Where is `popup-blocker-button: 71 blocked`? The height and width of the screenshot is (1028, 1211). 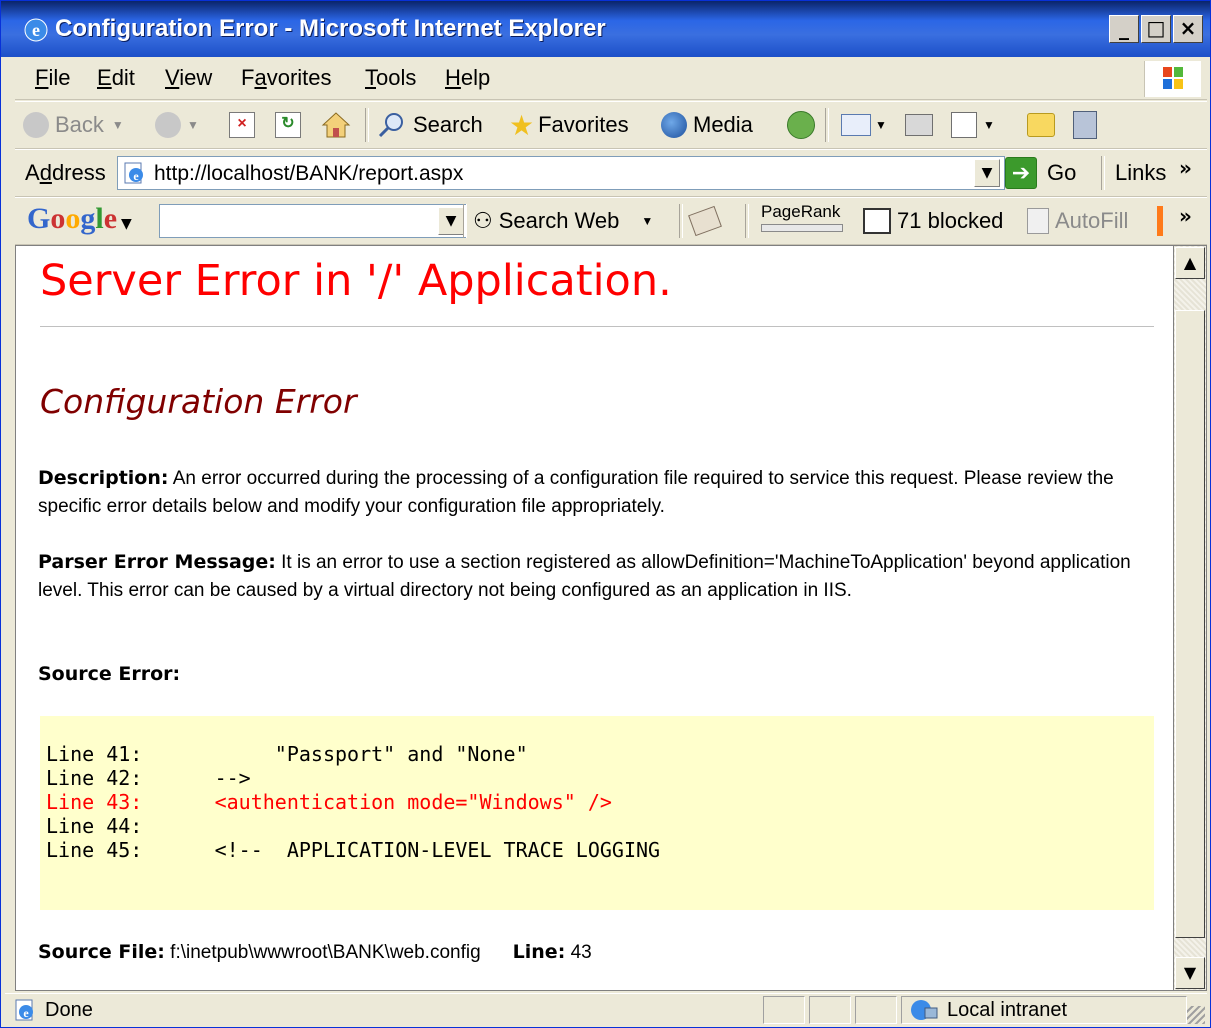
popup-blocker-button: 71 blocked is located at coordinates (933, 221).